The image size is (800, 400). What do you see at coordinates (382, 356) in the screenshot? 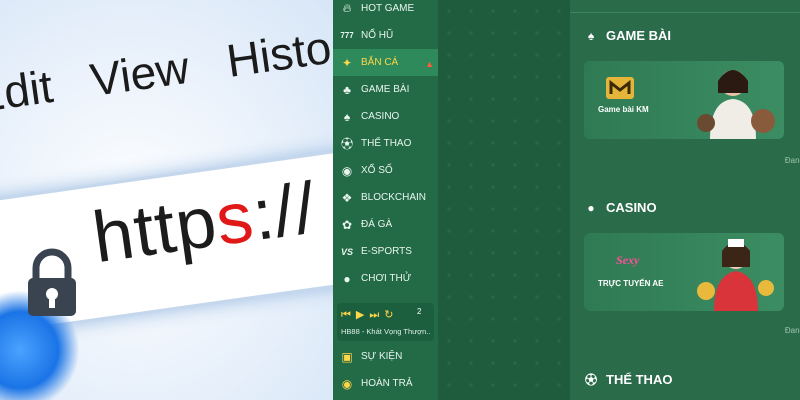
I see `sidebar-item-label: SỰ KIỆN` at bounding box center [382, 356].